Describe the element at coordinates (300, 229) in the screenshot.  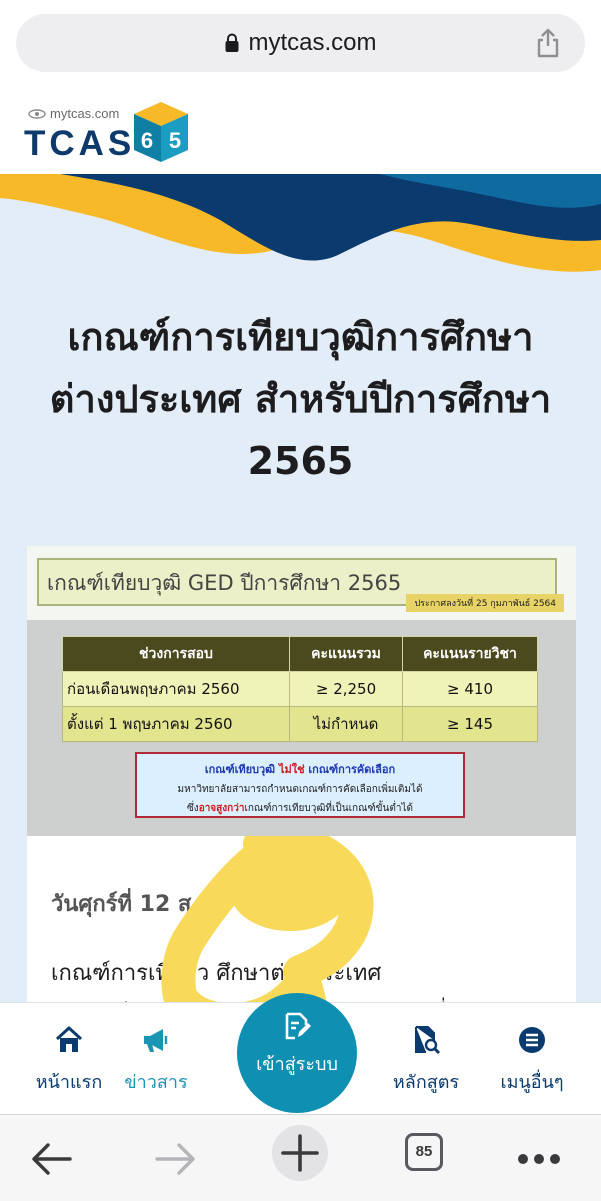
I see `hero-wave-decoration` at that location.